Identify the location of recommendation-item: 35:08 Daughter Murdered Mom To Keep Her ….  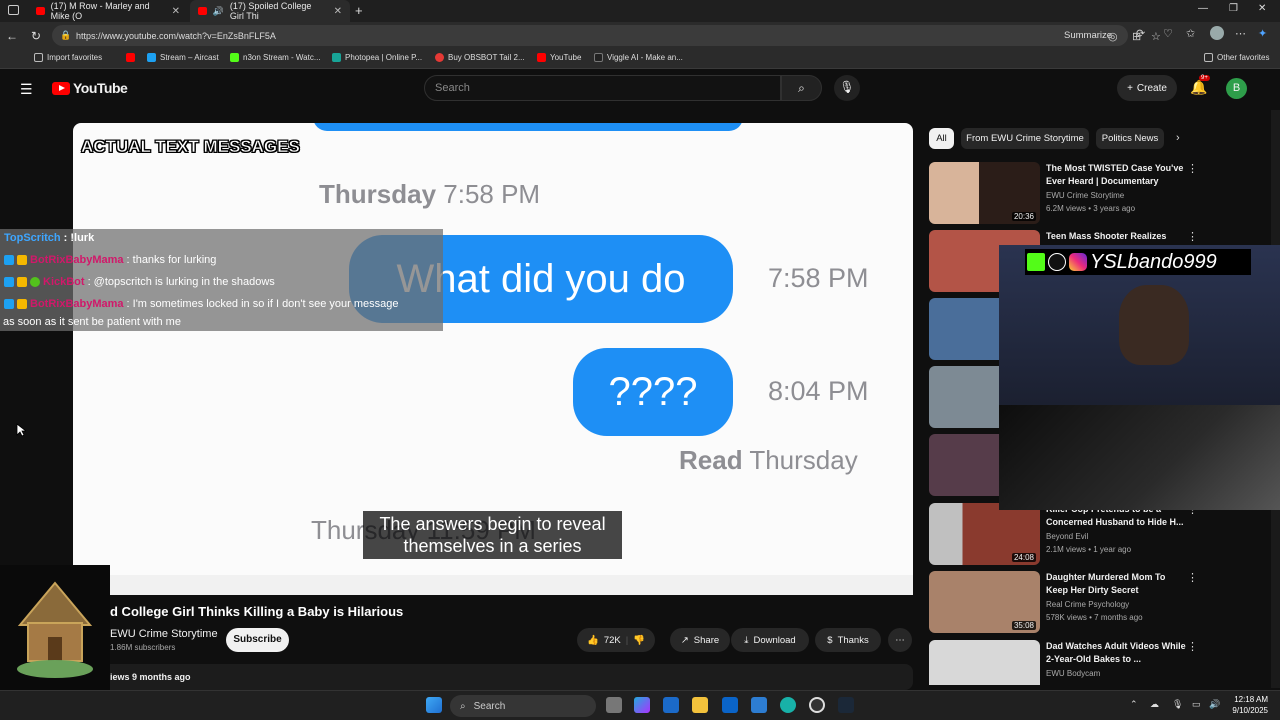
(1099, 602).